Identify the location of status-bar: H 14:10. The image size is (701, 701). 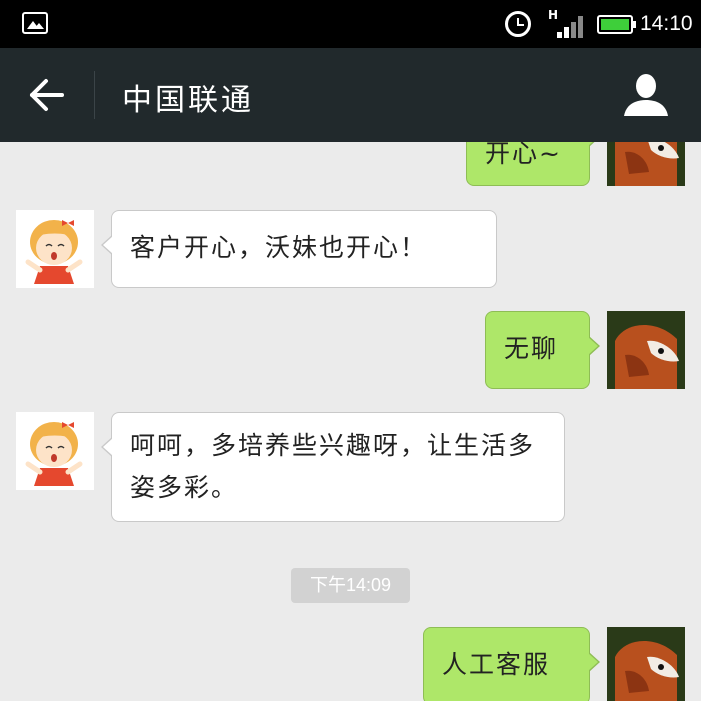
(350, 24).